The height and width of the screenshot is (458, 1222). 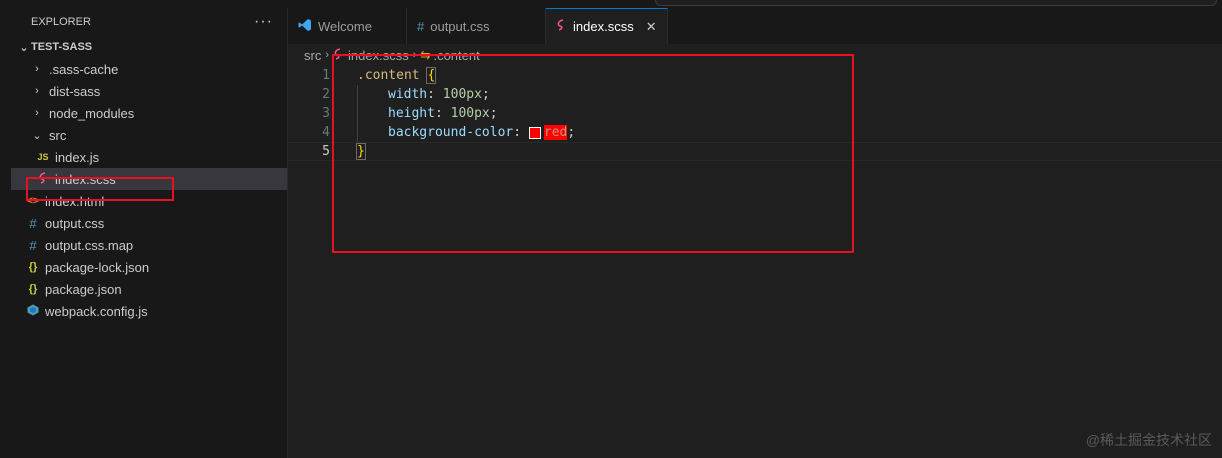 What do you see at coordinates (96, 311) in the screenshot?
I see `tree-item-label: webpack.config.js` at bounding box center [96, 311].